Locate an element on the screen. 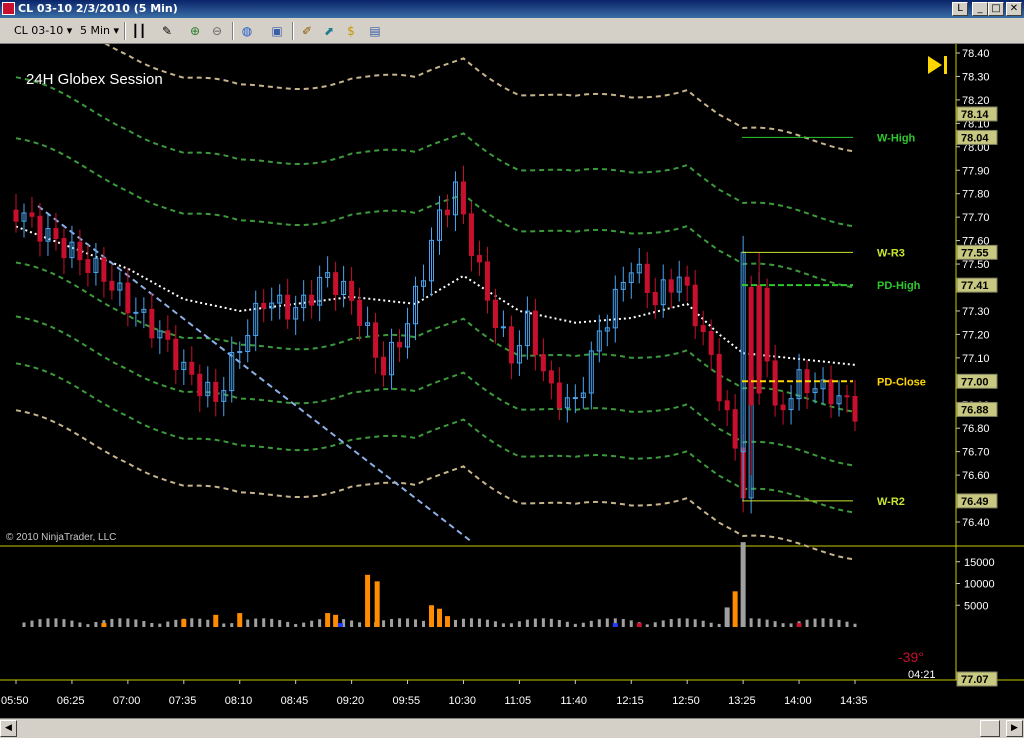 This screenshot has height=738, width=1024. time-tick-label: 12:15 is located at coordinates (630, 701).